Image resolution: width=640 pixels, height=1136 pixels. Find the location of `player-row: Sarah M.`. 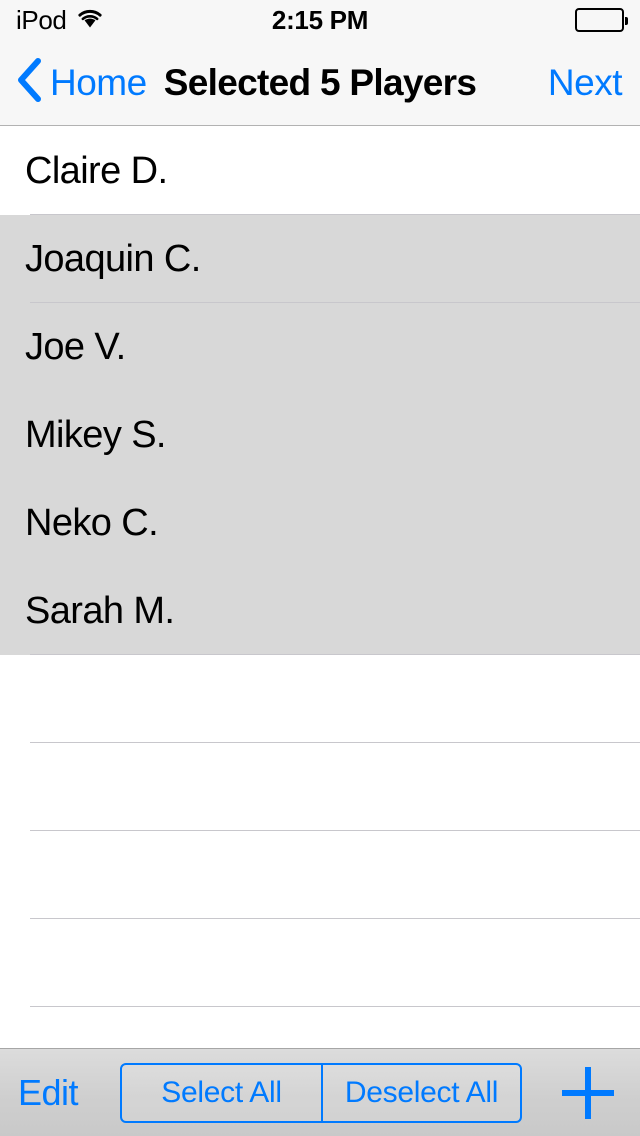

player-row: Sarah M. is located at coordinates (320, 611).